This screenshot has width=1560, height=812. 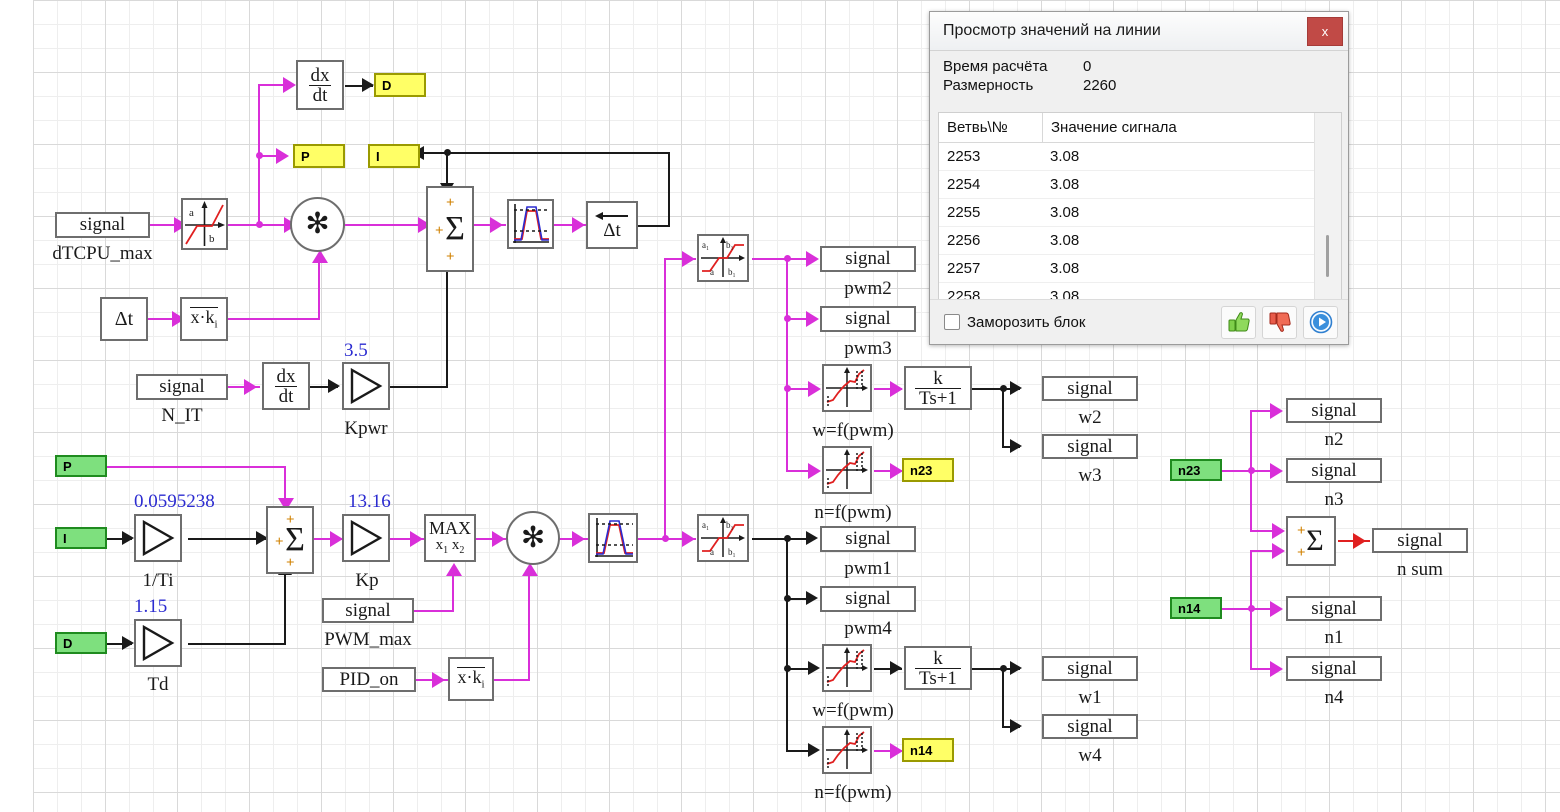 What do you see at coordinates (712, 552) in the screenshot?
I see `svg-text: a` at bounding box center [712, 552].